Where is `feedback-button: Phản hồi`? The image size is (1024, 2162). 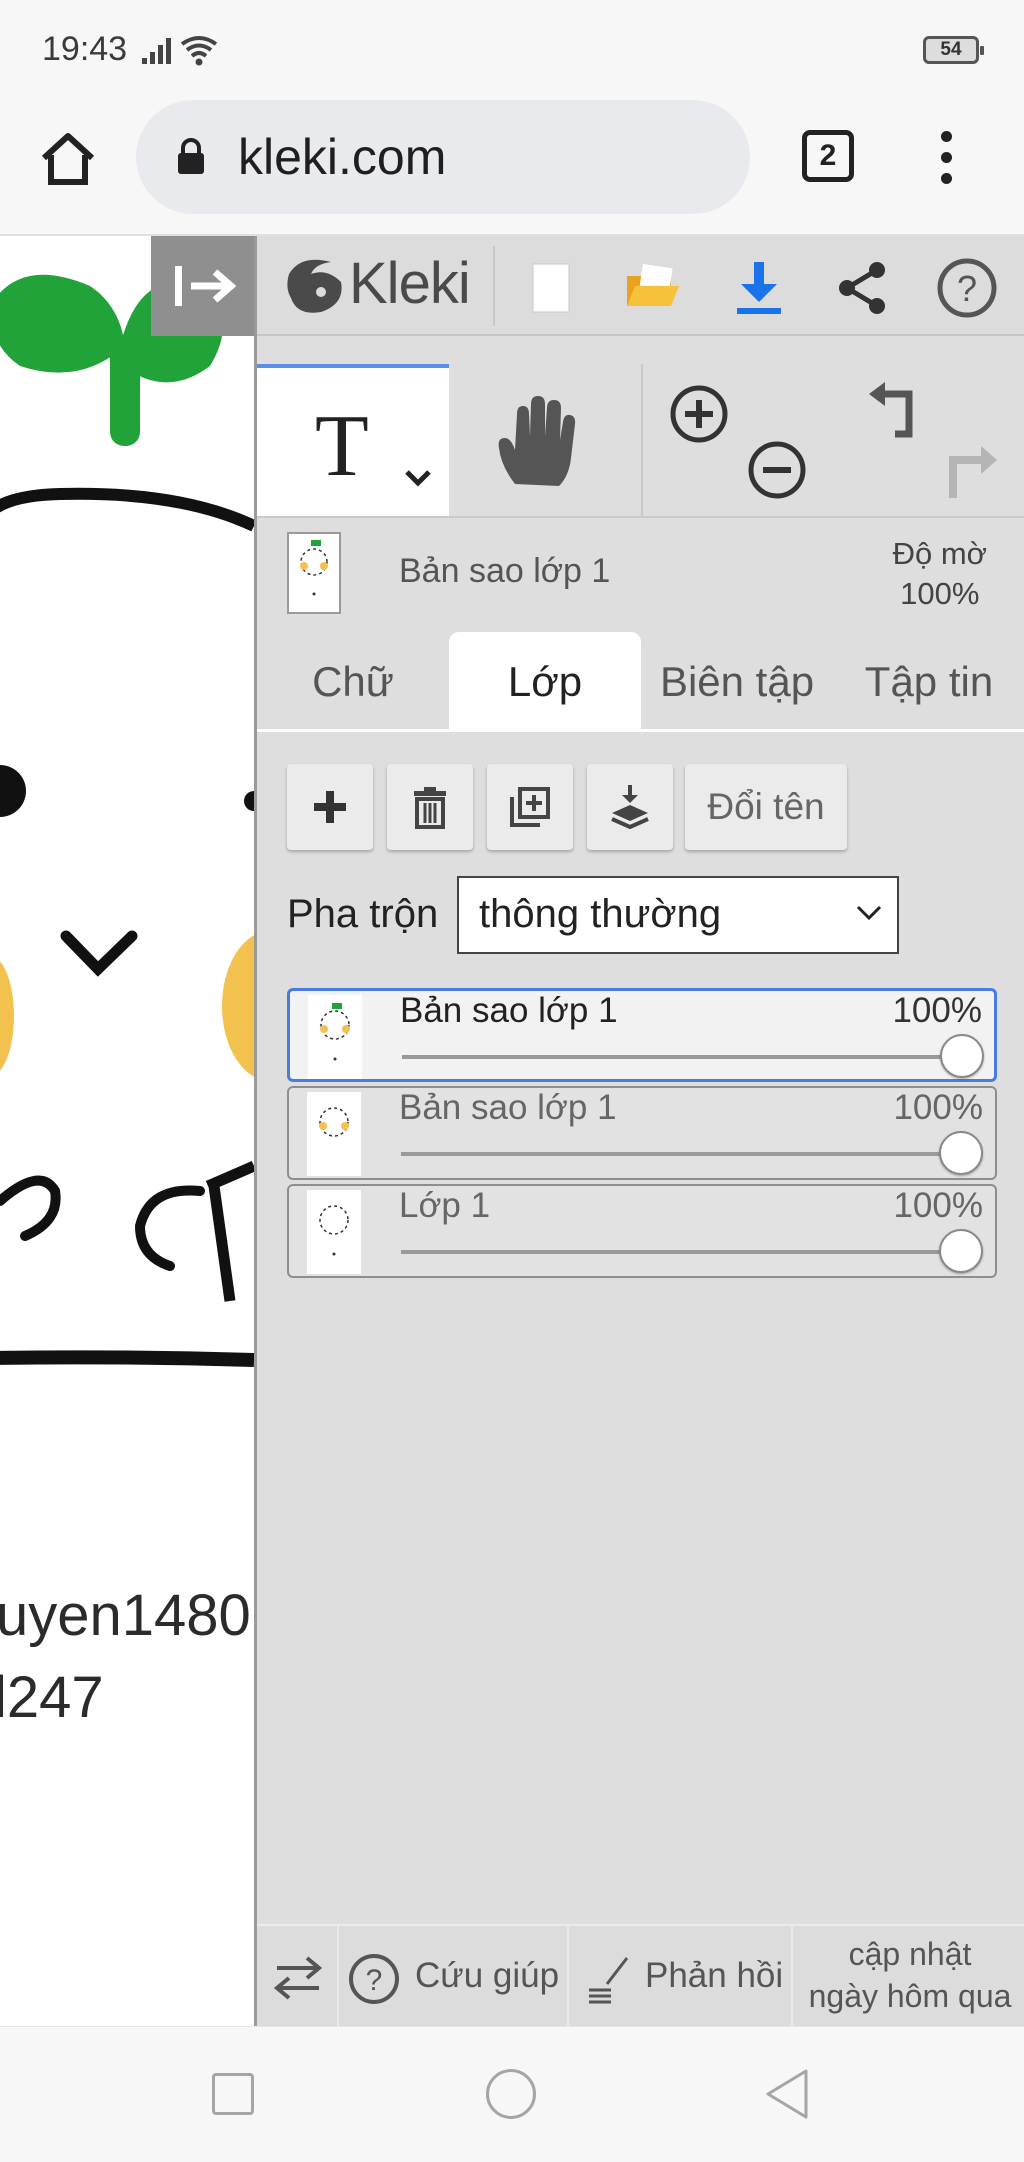
feedback-button: Phản hồi is located at coordinates (681, 1977).